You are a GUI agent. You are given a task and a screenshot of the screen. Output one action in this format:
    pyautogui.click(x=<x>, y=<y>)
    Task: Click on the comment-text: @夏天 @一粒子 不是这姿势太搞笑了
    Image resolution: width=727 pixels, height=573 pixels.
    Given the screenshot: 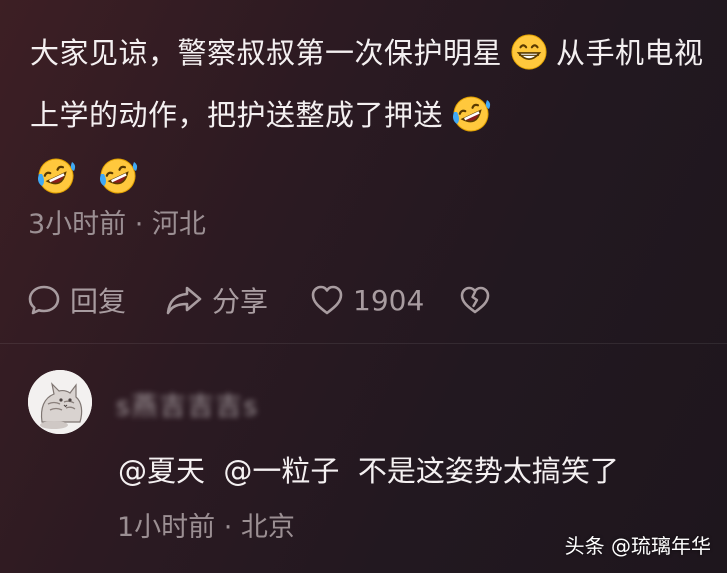 What is the action you would take?
    pyautogui.click(x=368, y=471)
    